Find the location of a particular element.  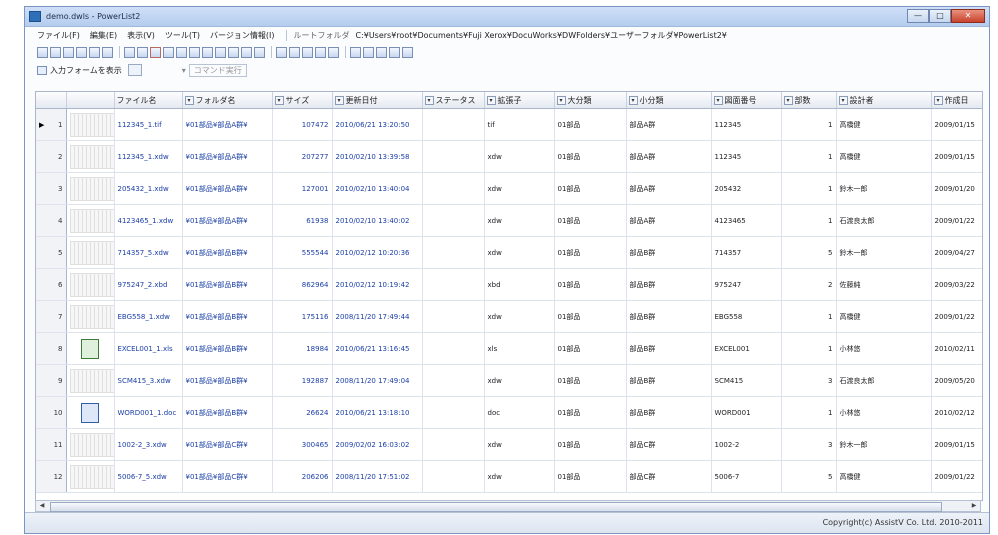

insert-column-icon is located at coordinates (194, 52).